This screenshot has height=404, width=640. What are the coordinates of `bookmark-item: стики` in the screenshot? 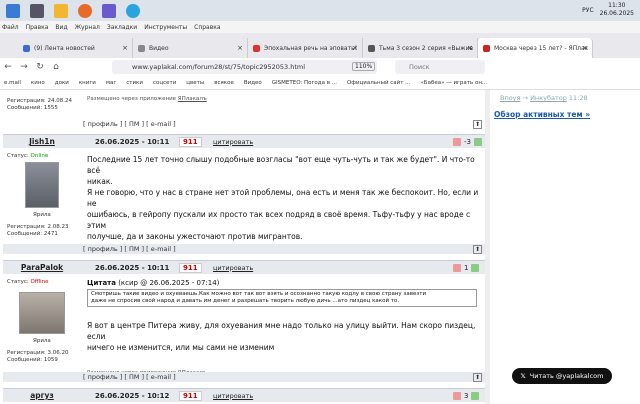 It's located at (134, 83).